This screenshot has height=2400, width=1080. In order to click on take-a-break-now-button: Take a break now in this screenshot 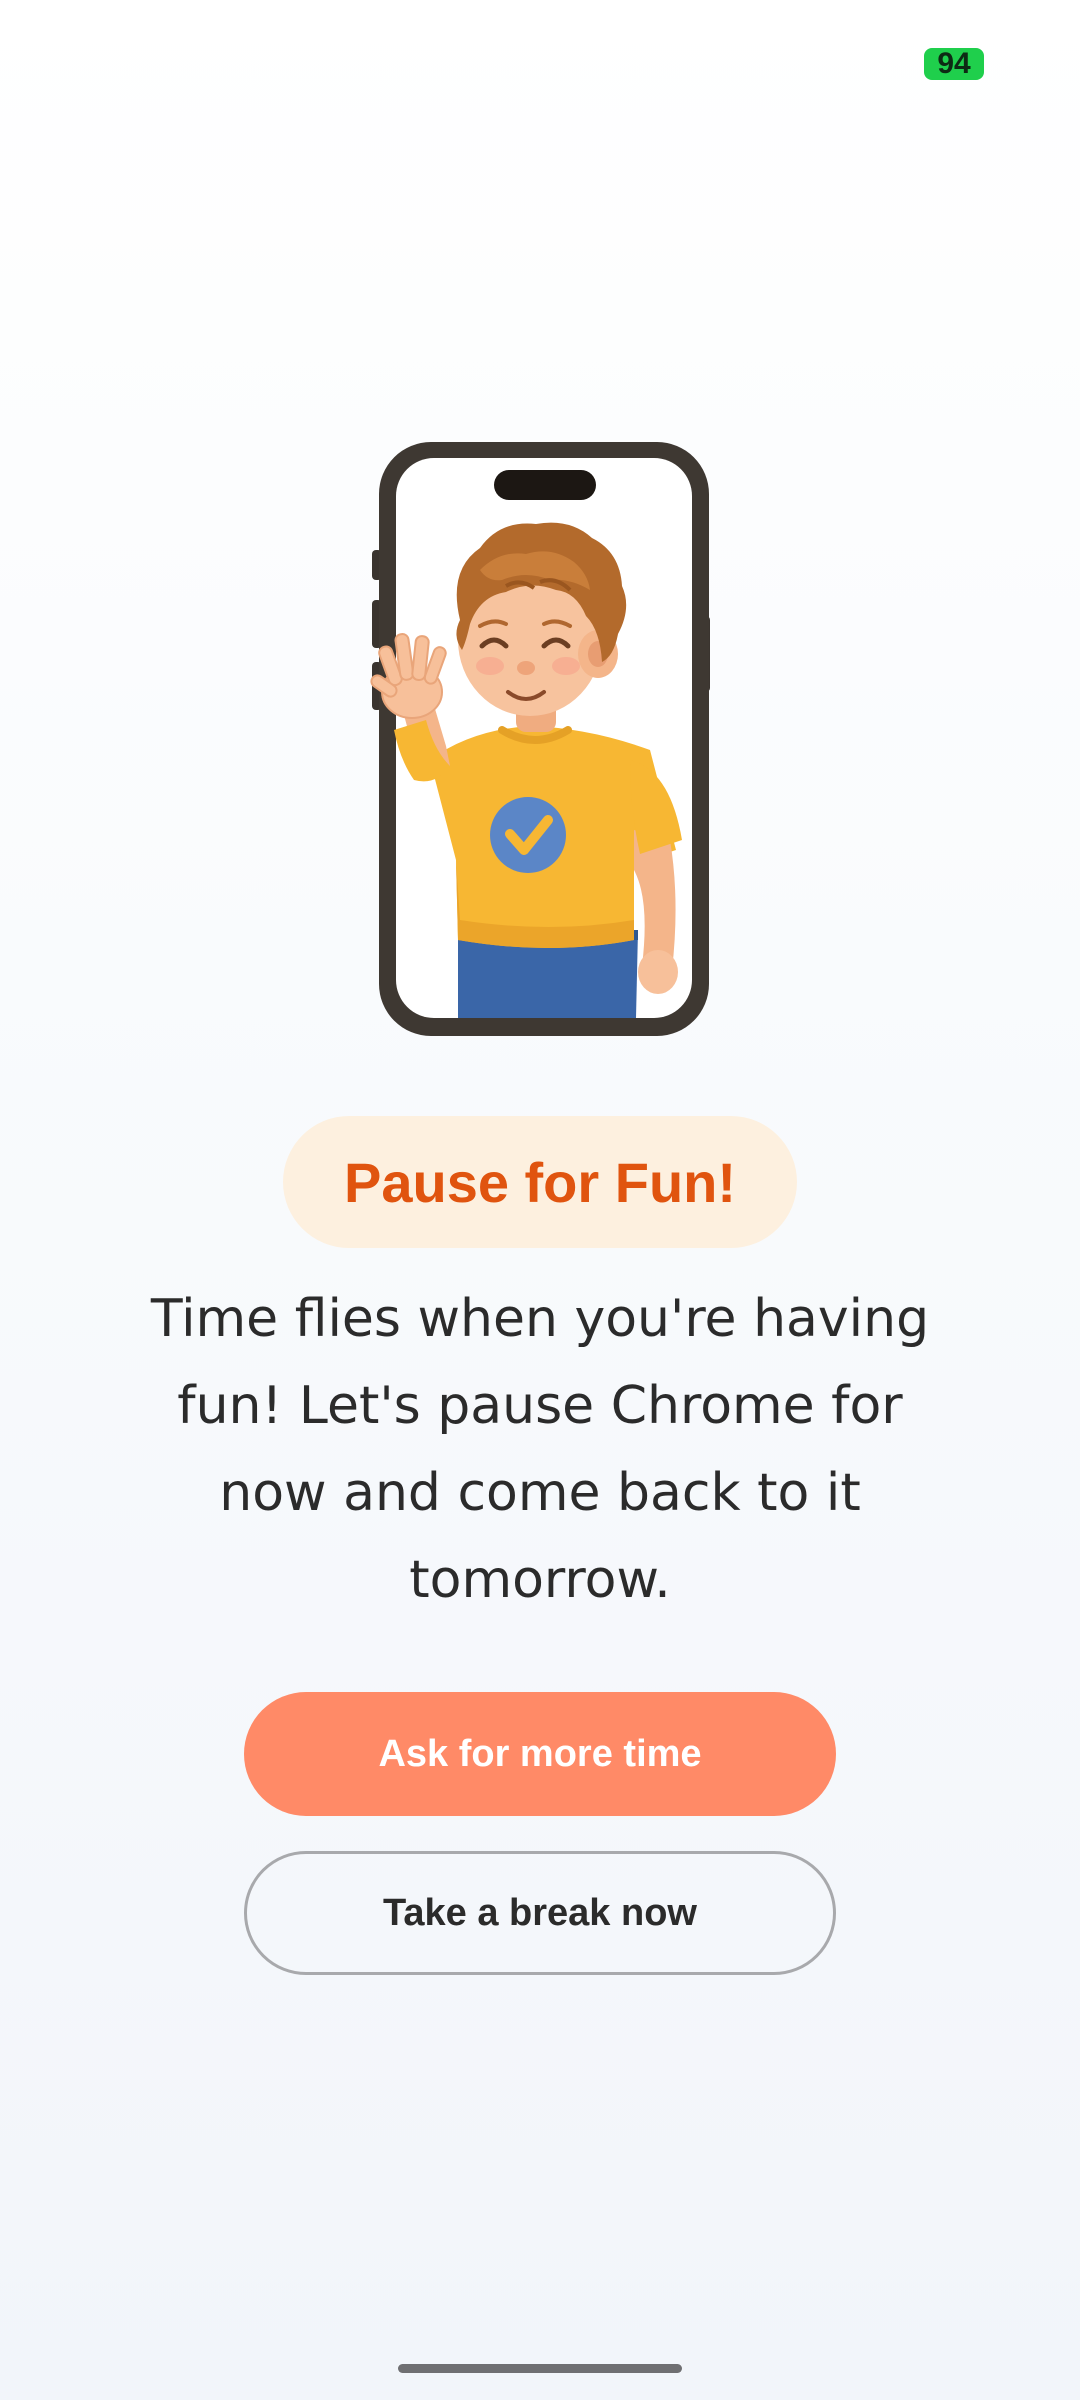, I will do `click(540, 1913)`.